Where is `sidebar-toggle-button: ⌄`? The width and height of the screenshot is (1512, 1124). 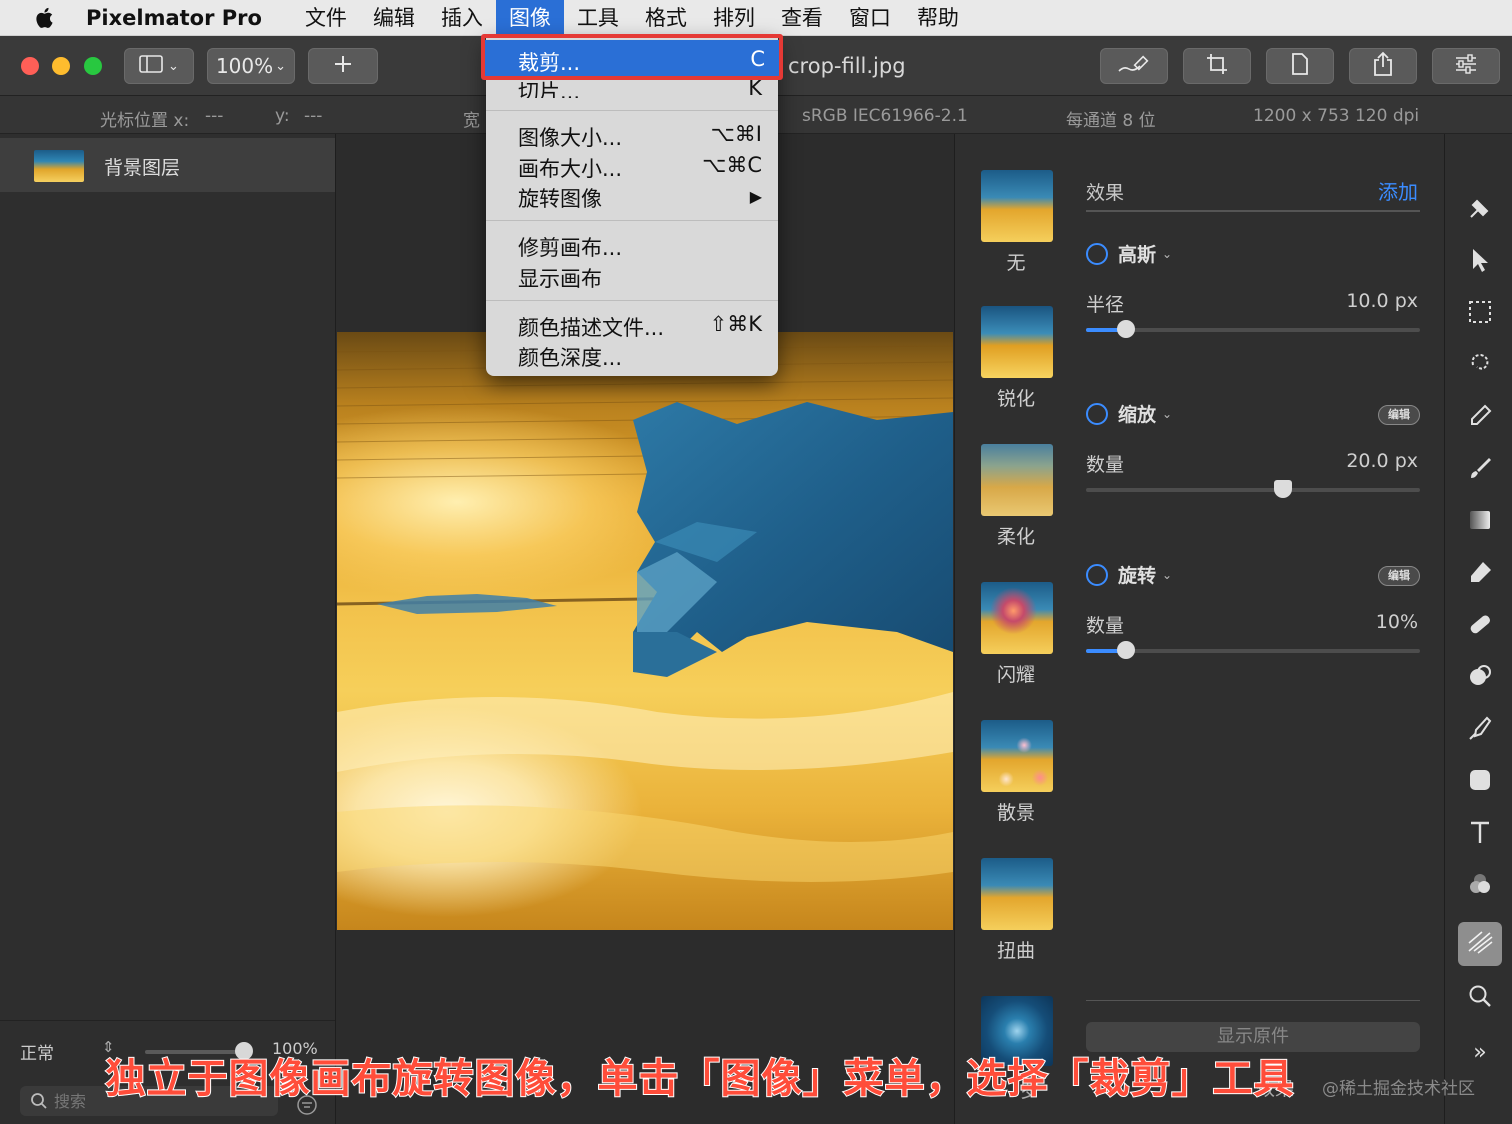 sidebar-toggle-button: ⌄ is located at coordinates (159, 66).